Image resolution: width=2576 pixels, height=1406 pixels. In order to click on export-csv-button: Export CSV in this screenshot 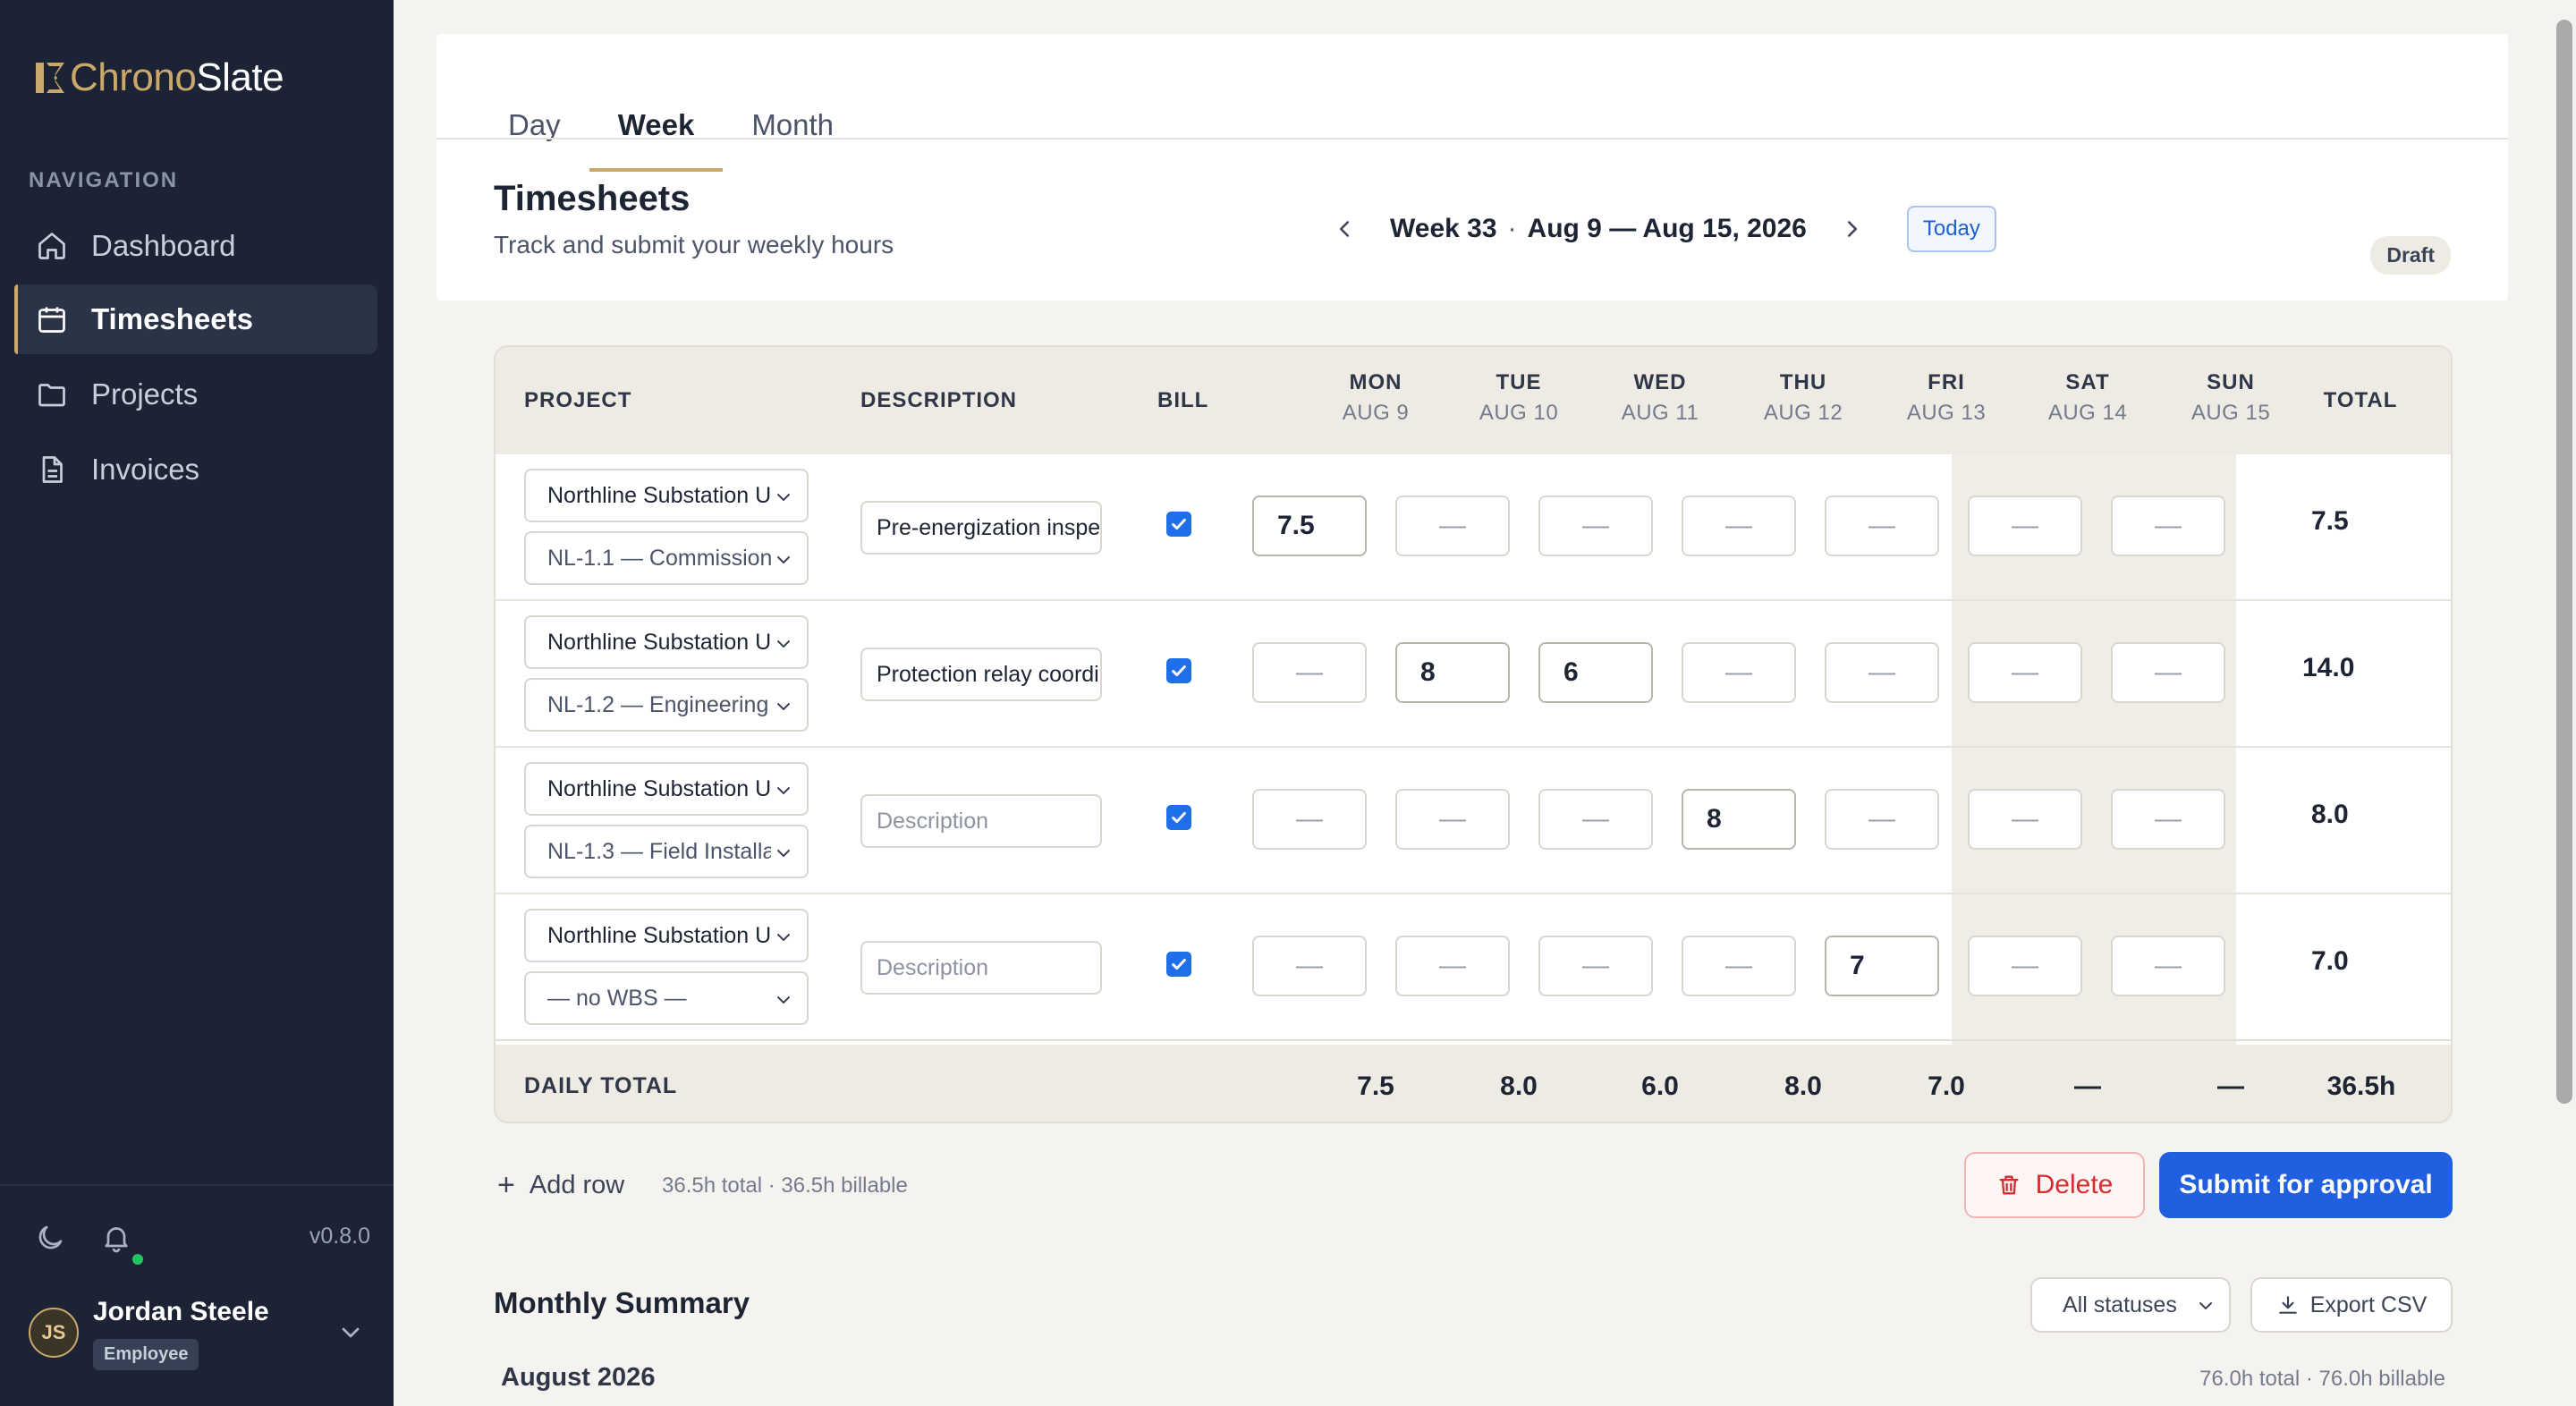, I will do `click(2351, 1305)`.